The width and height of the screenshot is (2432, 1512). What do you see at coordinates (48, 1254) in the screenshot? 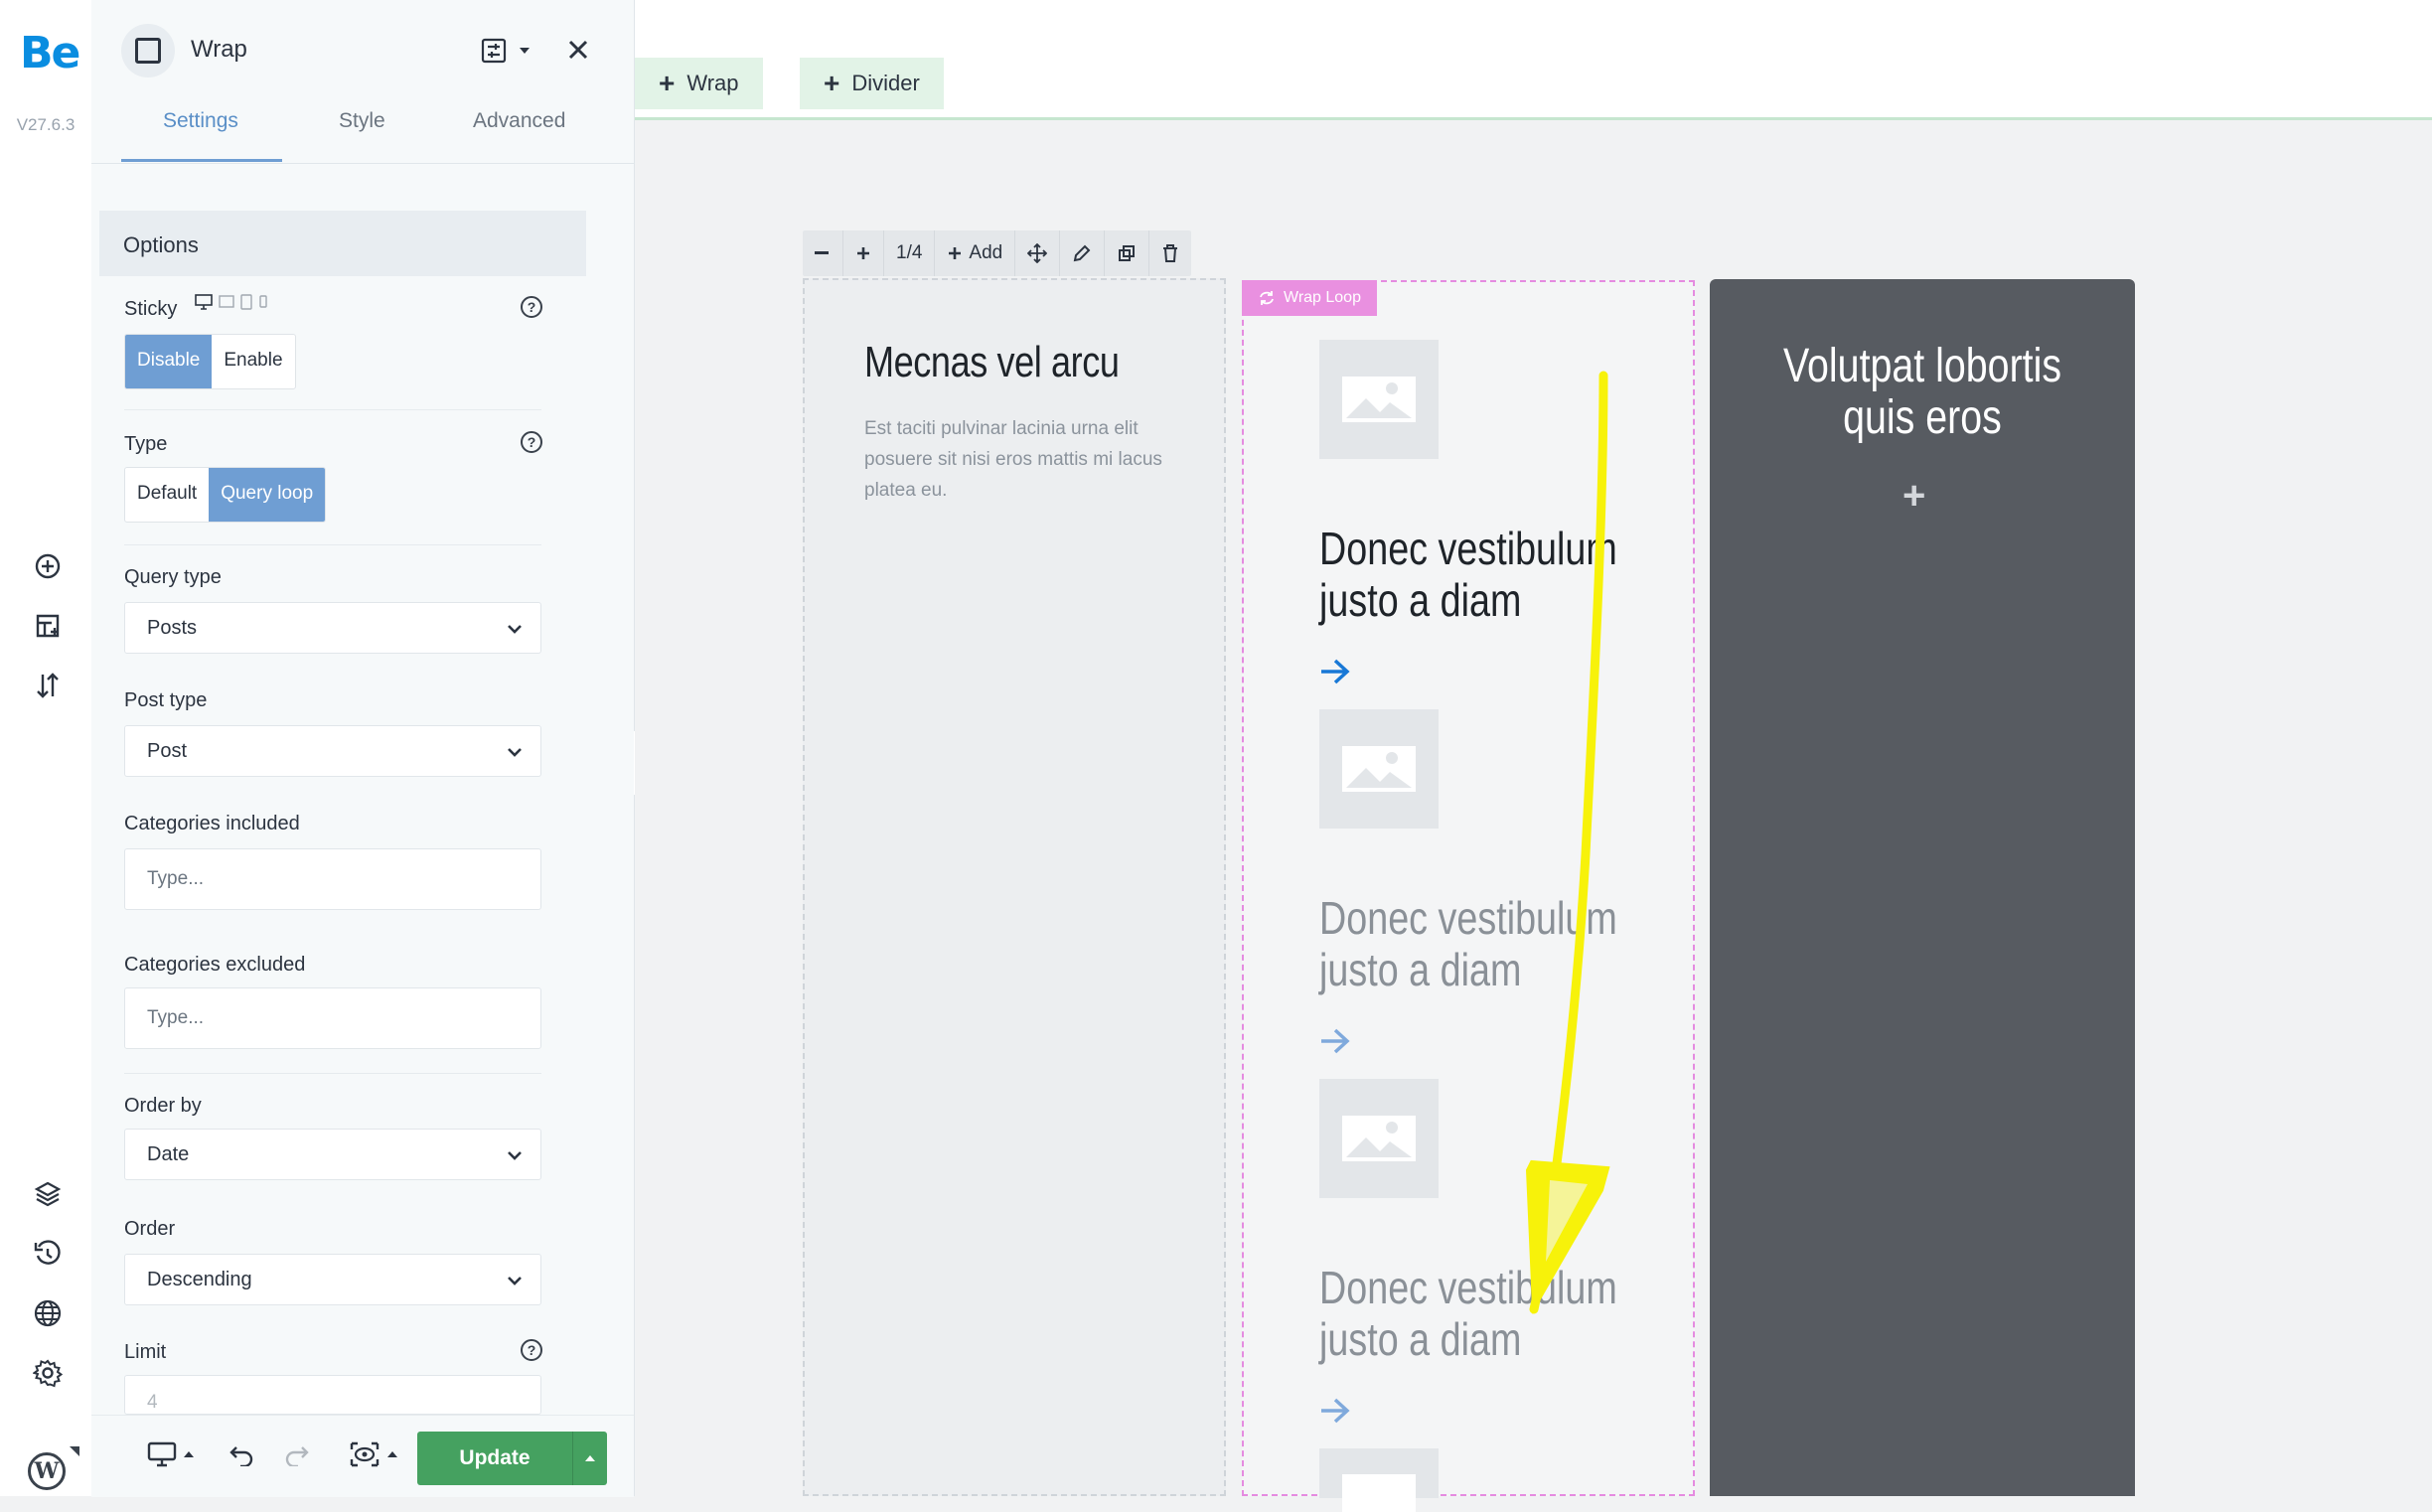
I see `history-icon` at bounding box center [48, 1254].